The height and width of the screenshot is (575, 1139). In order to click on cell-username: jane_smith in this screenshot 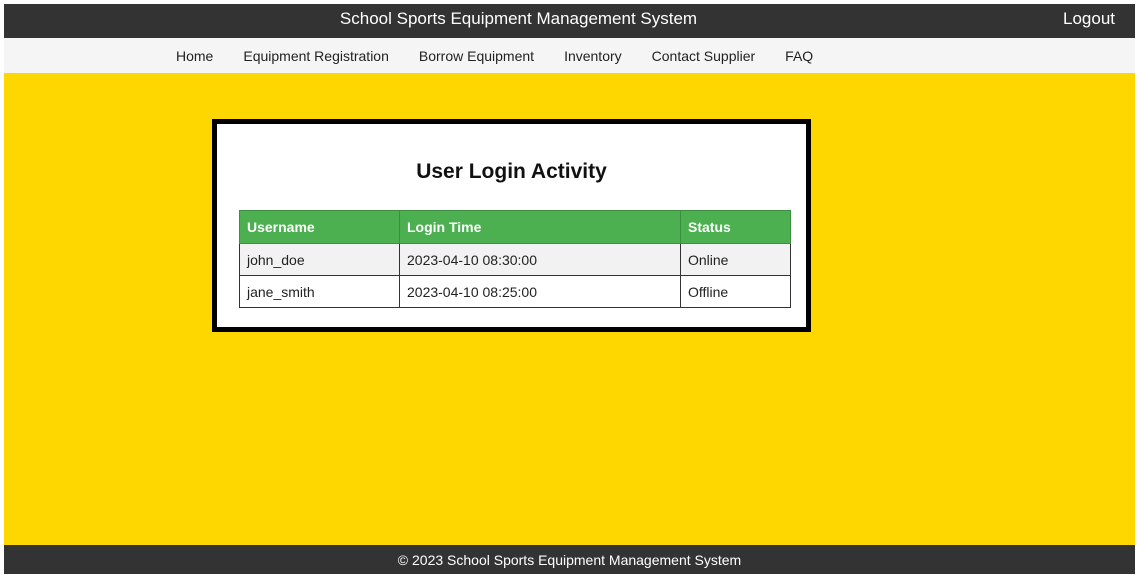, I will do `click(319, 291)`.